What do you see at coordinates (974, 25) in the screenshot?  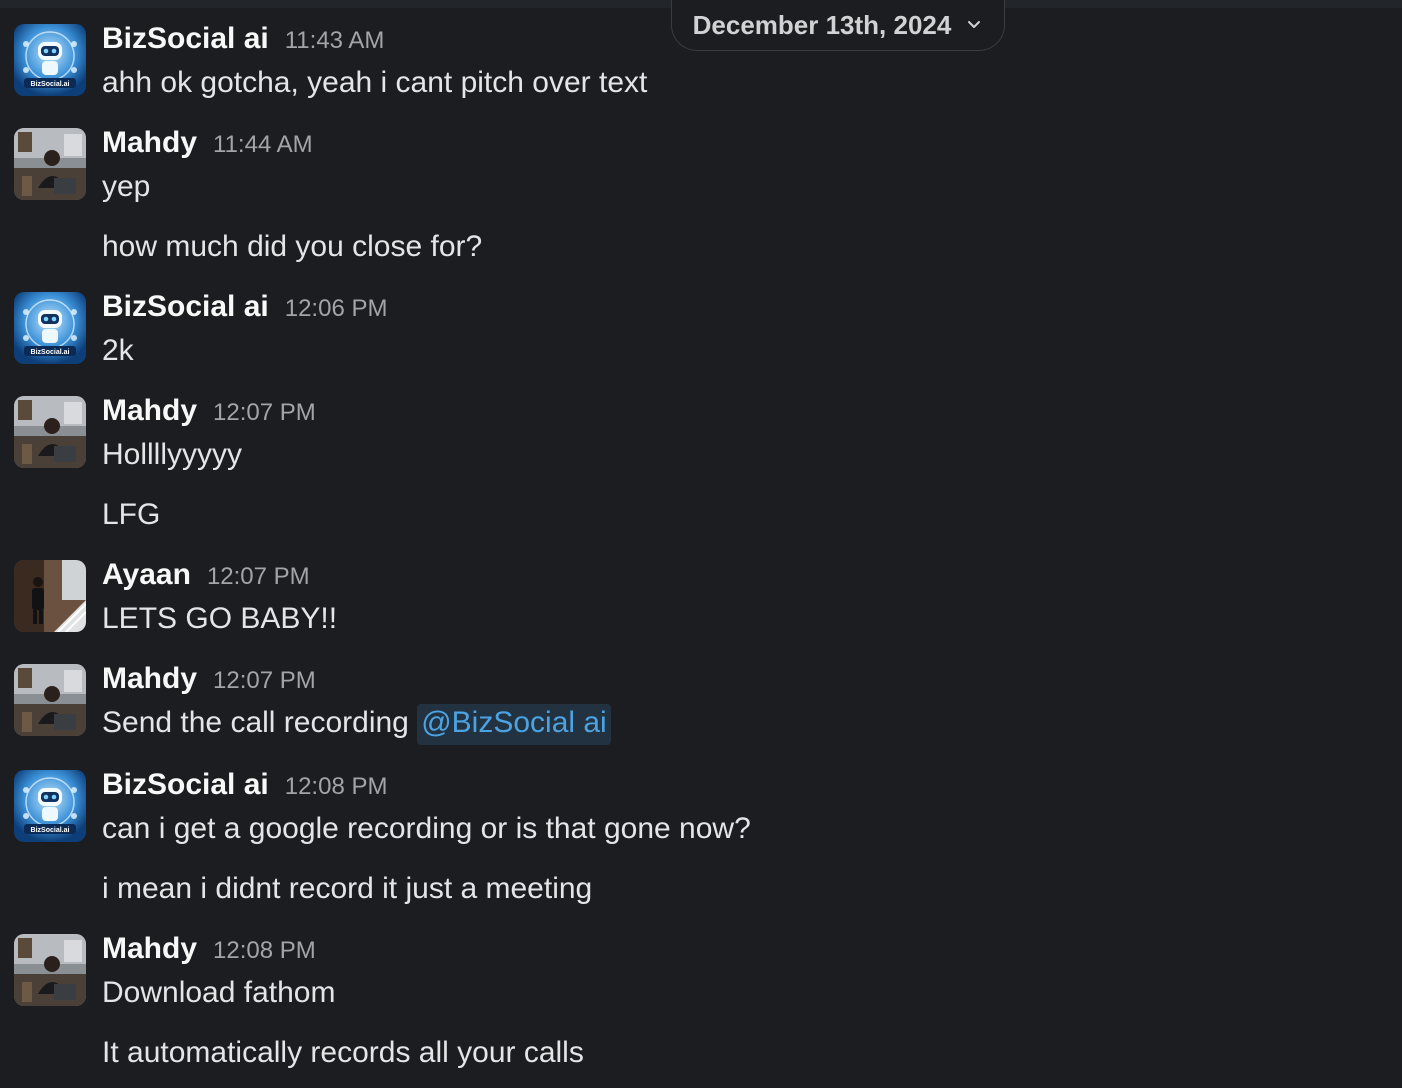 I see `chevron-down-icon` at bounding box center [974, 25].